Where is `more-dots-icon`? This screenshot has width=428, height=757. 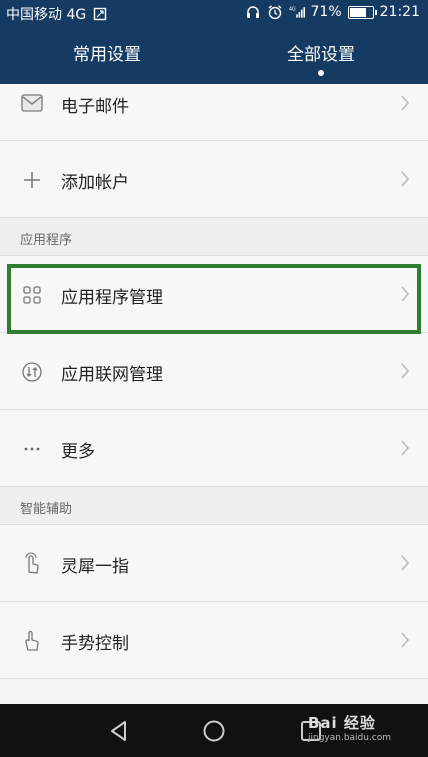
more-dots-icon is located at coordinates (32, 449).